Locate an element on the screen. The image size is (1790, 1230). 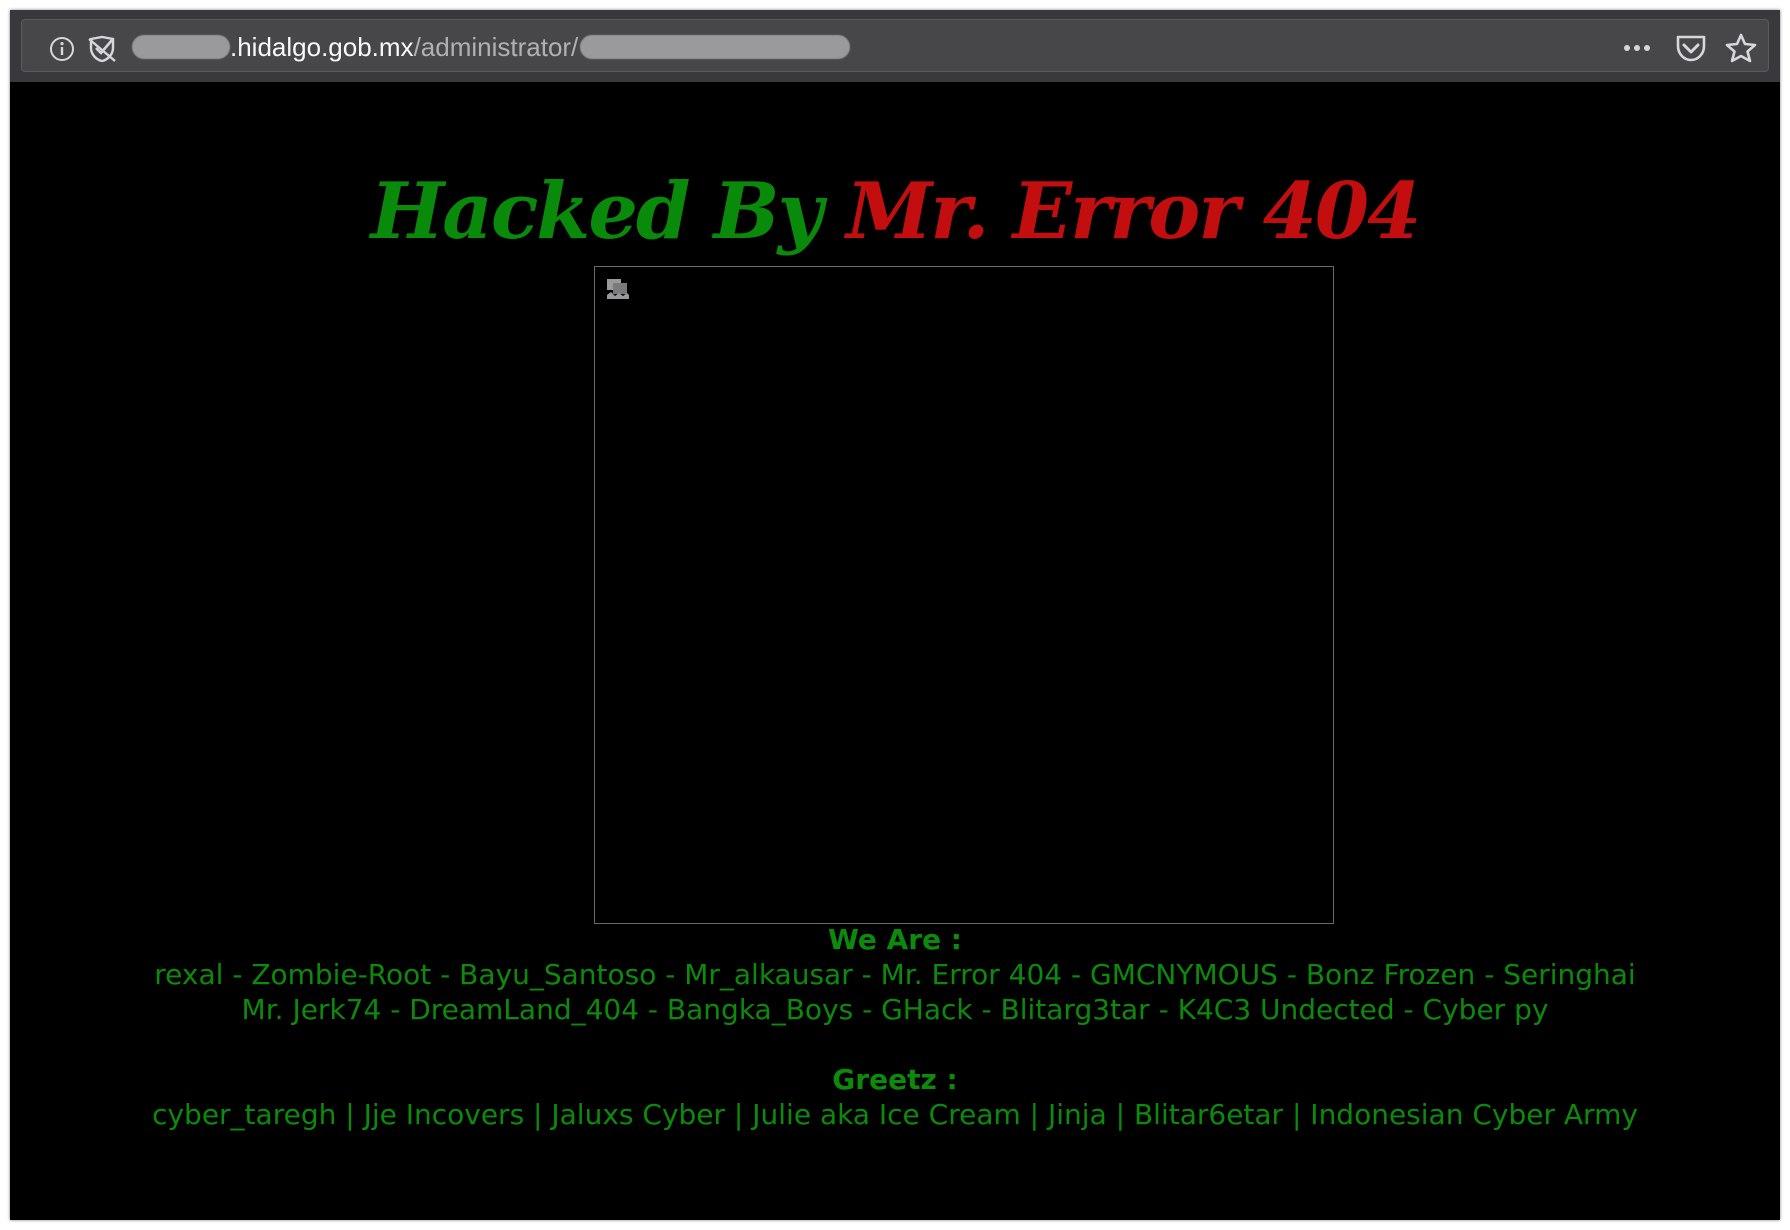
url-text: .hidalgo.gob.mx/administrator/ is located at coordinates (491, 47).